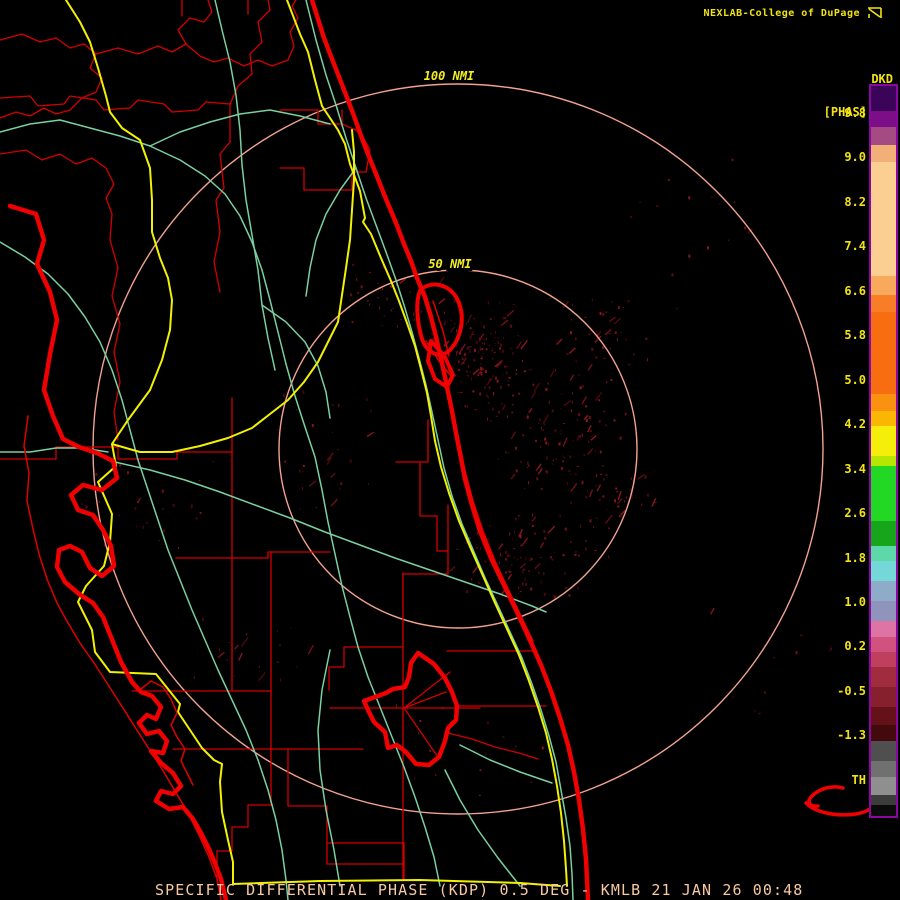 This screenshot has height=900, width=900. Describe the element at coordinates (858, 780) in the screenshot. I see `colorbar-tick-label: TH` at that location.